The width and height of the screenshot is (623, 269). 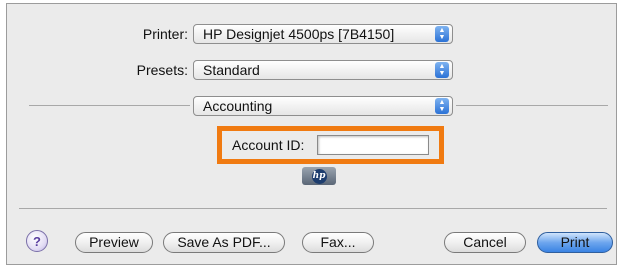 What do you see at coordinates (165, 34) in the screenshot?
I see `printer-label: Printer:` at bounding box center [165, 34].